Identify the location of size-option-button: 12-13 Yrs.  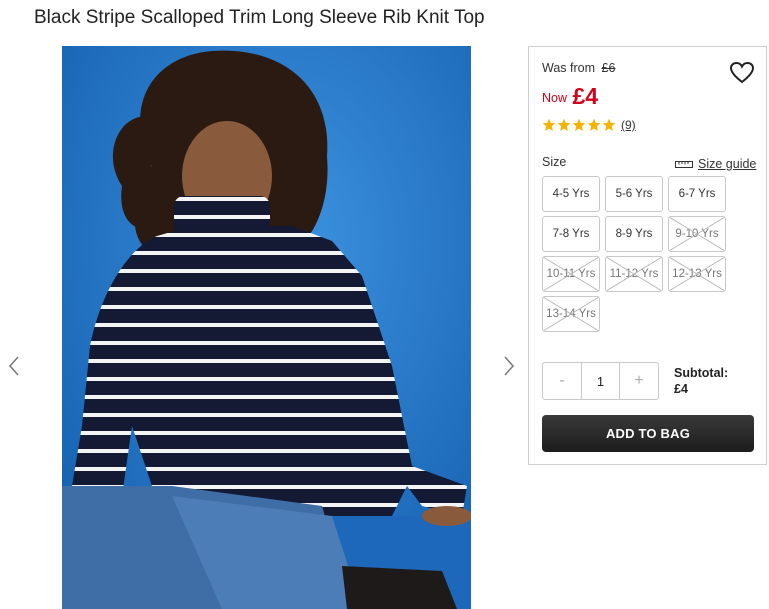
(697, 274).